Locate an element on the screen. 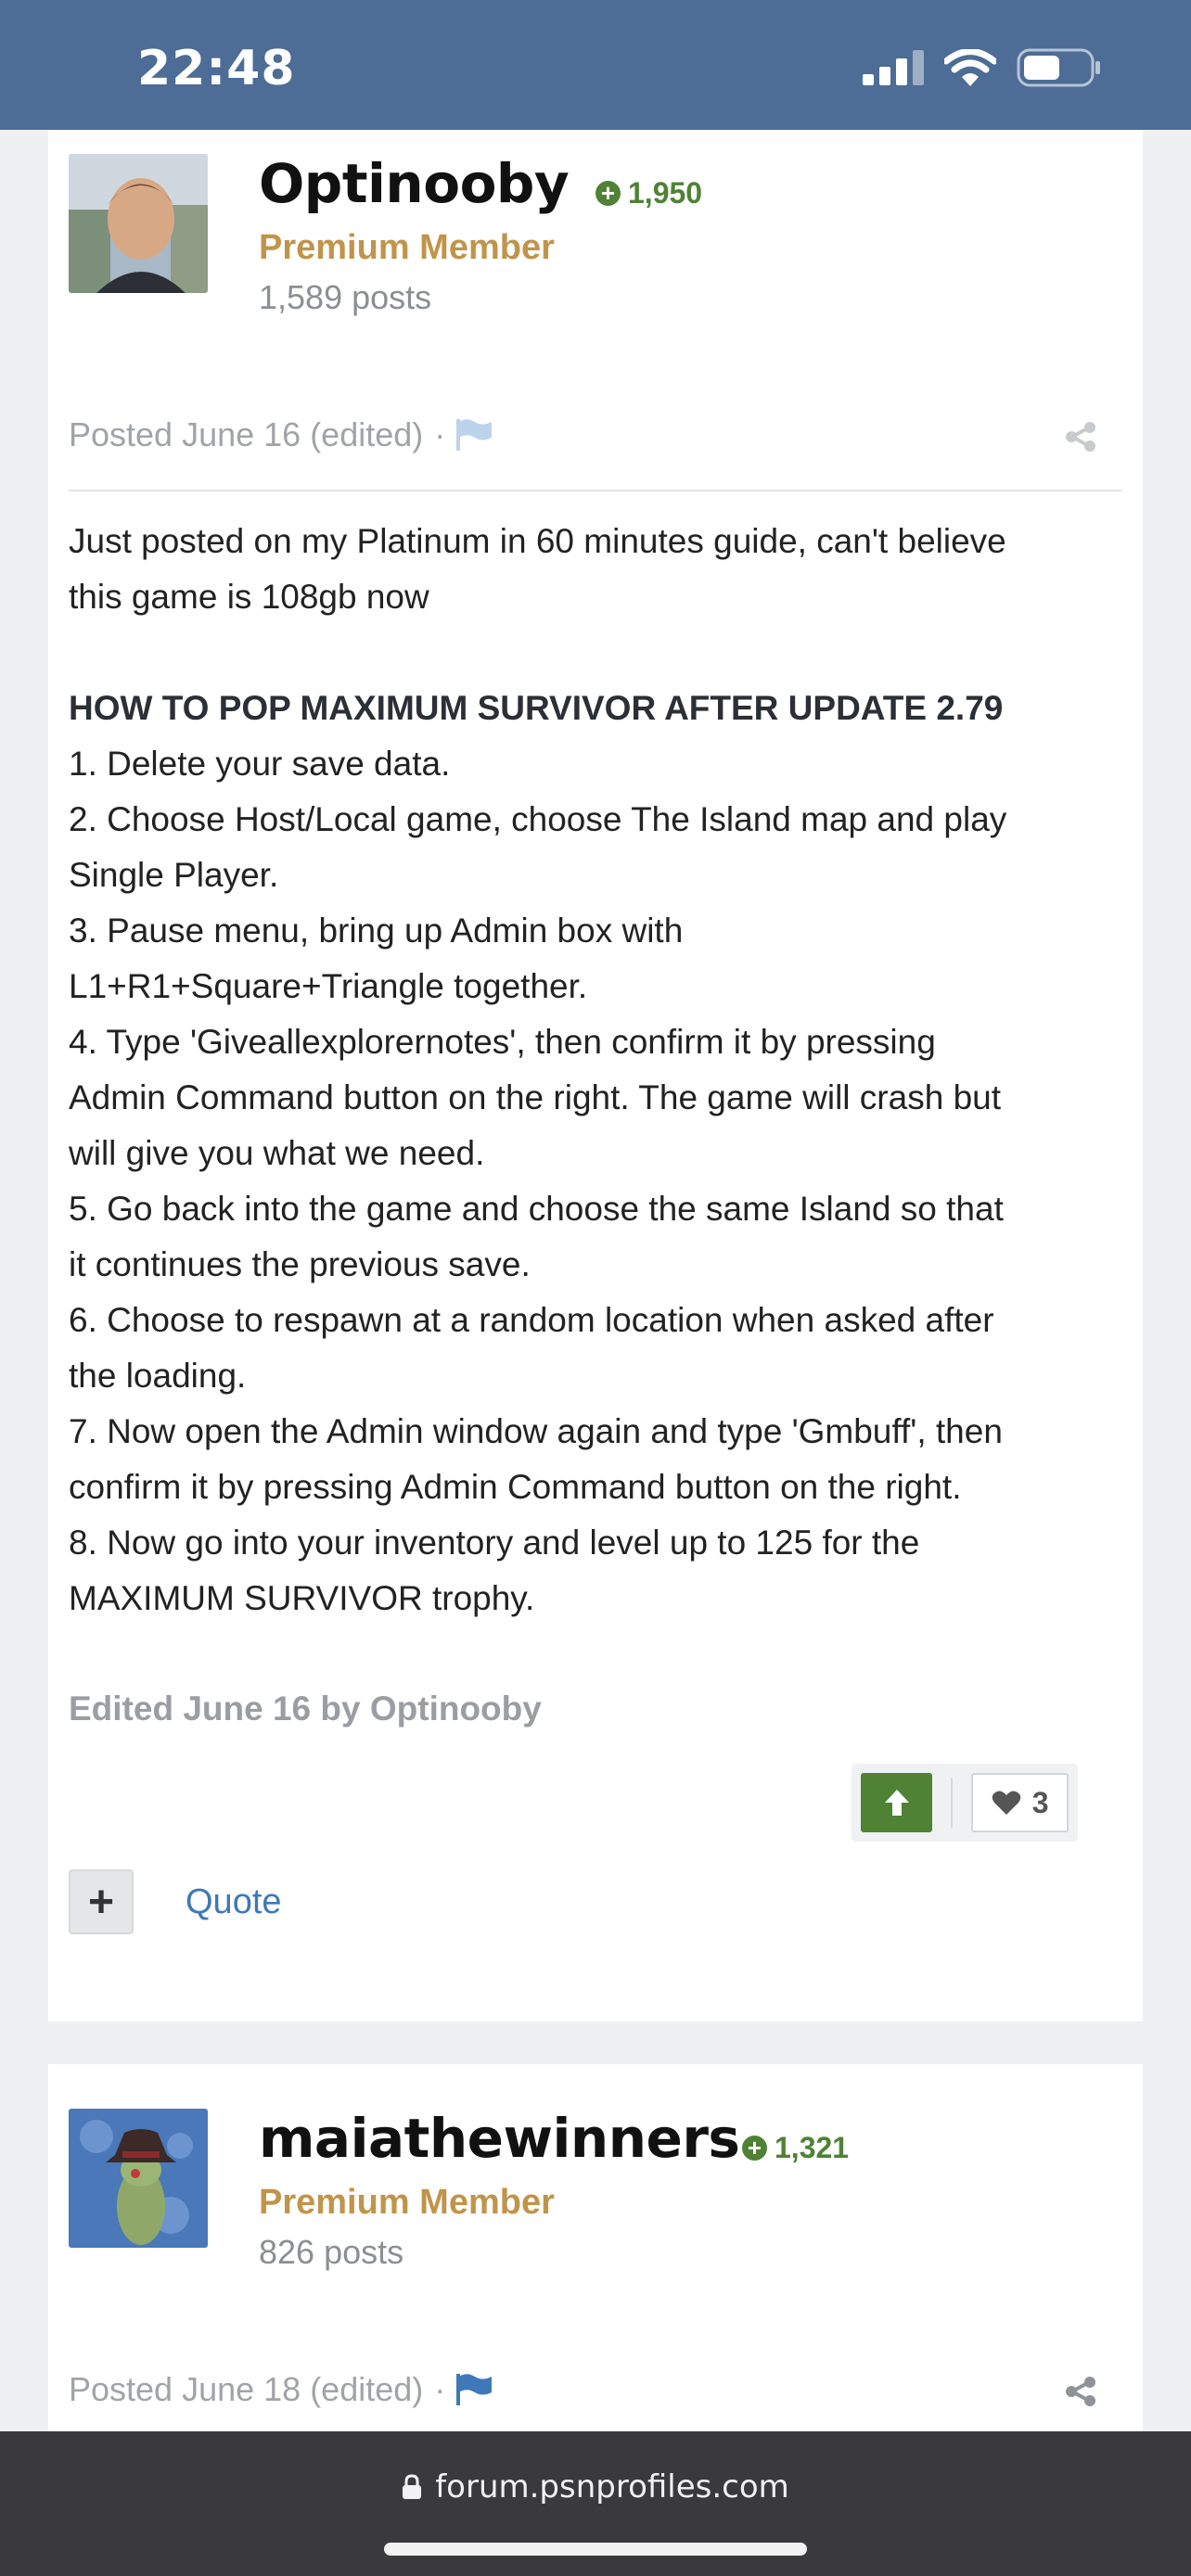 The height and width of the screenshot is (2576, 1191). reaction-separator is located at coordinates (952, 1803).